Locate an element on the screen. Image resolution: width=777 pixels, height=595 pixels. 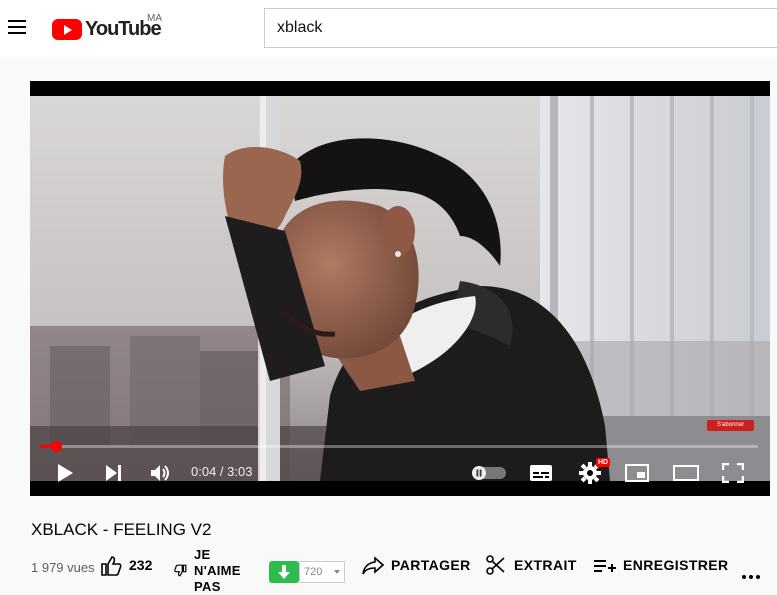
menu-icon is located at coordinates (17, 27).